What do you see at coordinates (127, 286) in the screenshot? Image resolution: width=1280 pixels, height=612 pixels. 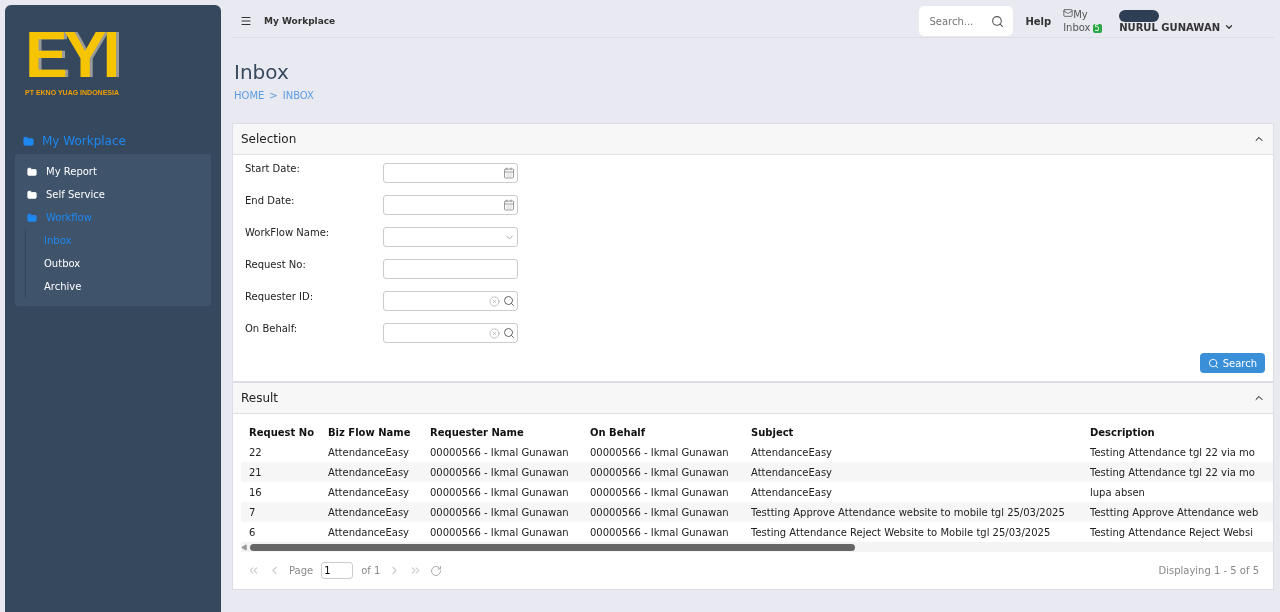 I see `sidebar-subitem: Archive` at bounding box center [127, 286].